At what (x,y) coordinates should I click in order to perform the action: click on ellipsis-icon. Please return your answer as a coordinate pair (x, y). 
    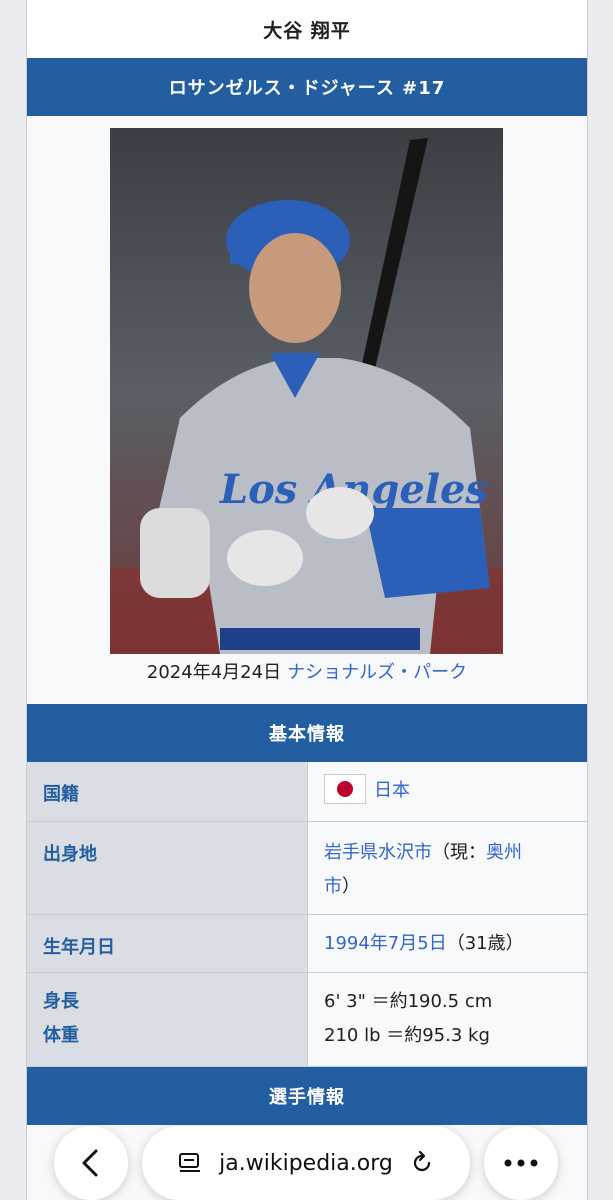
    Looking at the image, I should click on (521, 1163).